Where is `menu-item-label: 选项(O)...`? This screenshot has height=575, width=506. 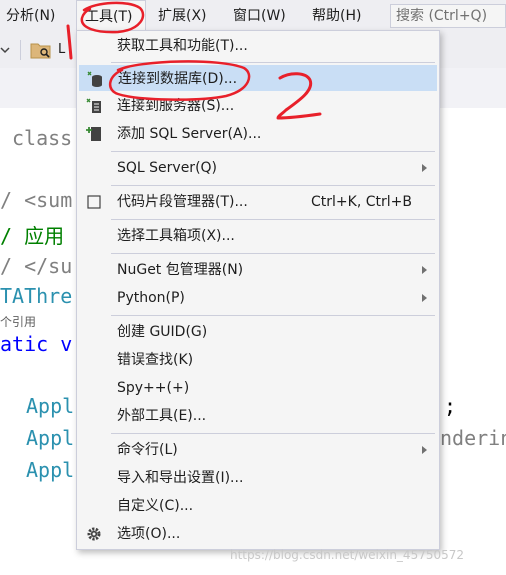
menu-item-label: 选项(O)... is located at coordinates (149, 534).